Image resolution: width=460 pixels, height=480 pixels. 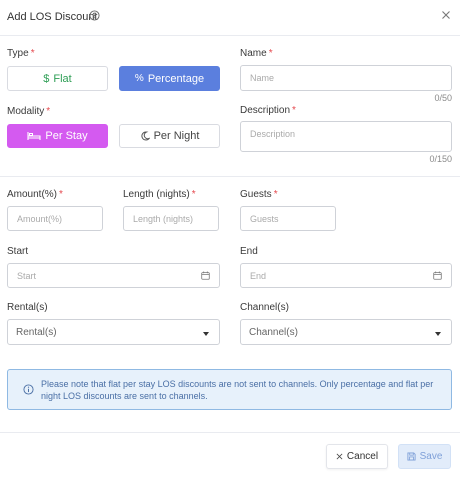 I want to click on help-icon, so click(x=94, y=15).